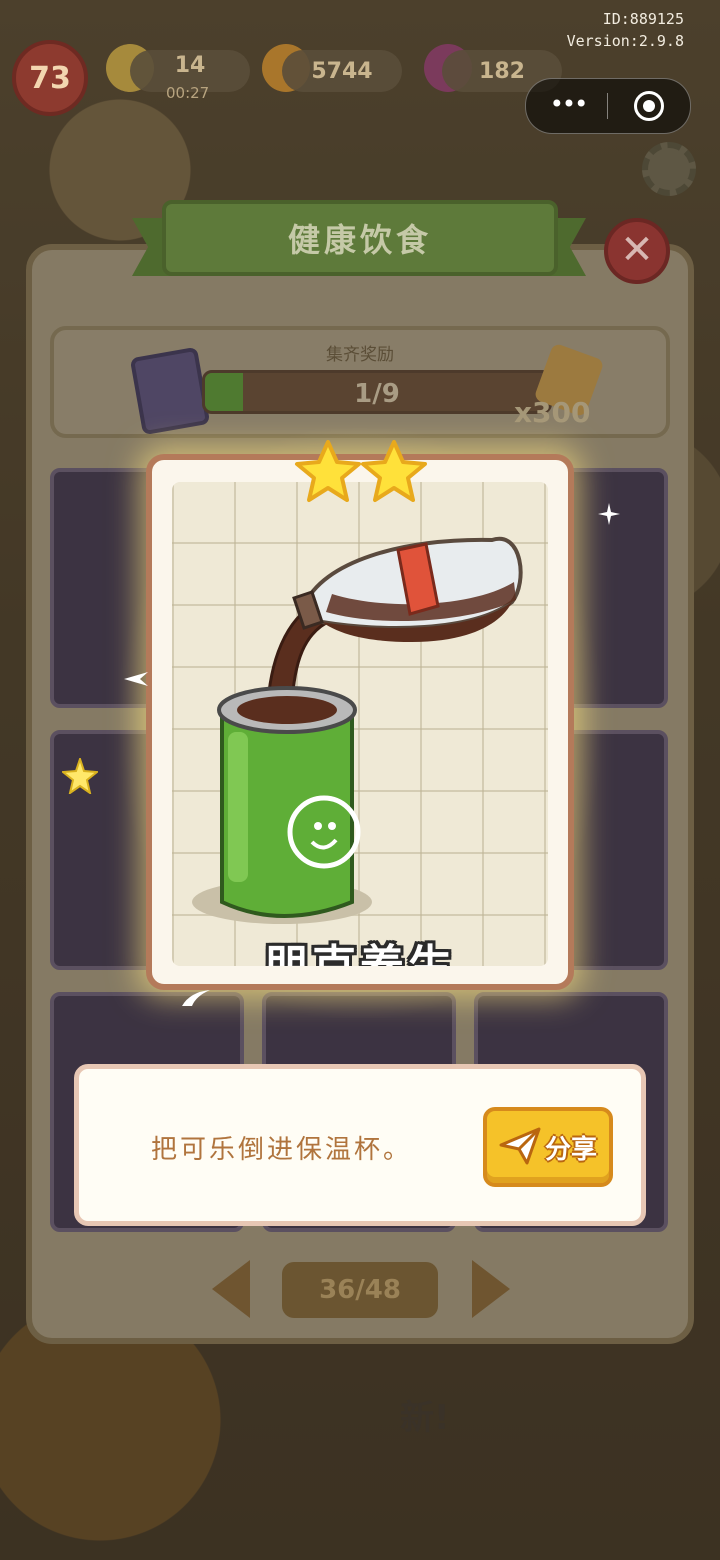  I want to click on close-button: ✕, so click(637, 251).